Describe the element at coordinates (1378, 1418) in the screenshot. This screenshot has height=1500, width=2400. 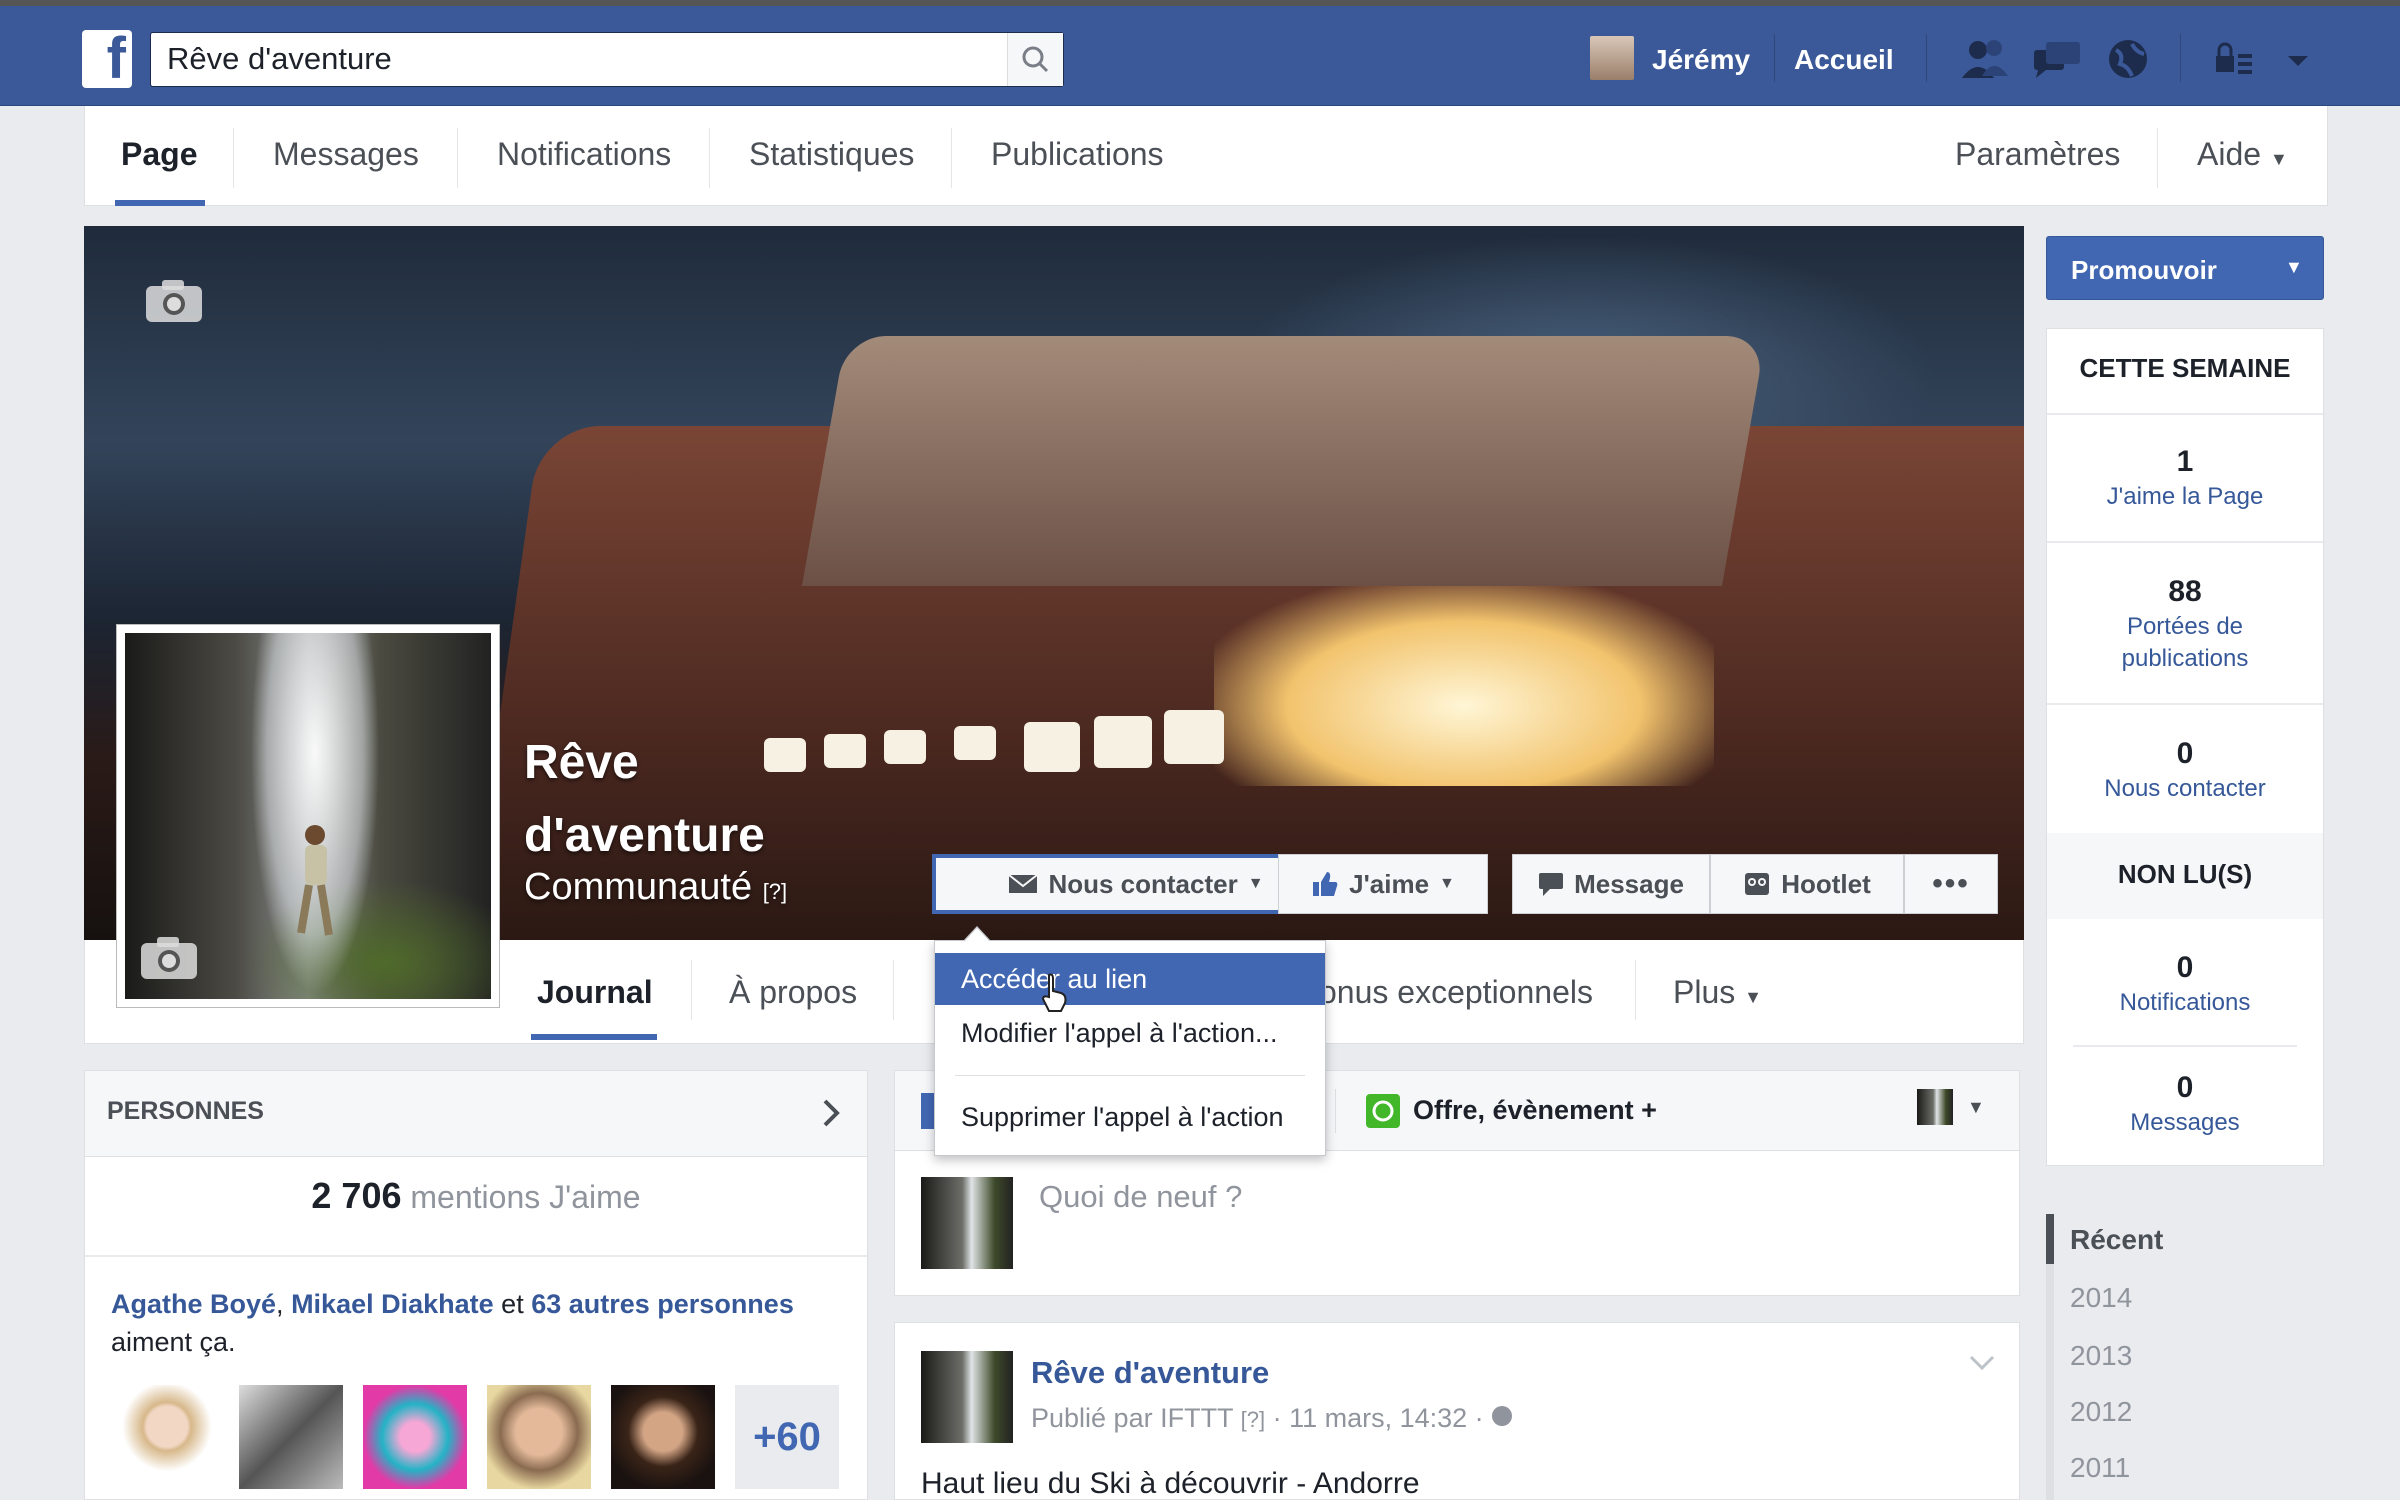
I see `post-date: · 11 mars, 14:32 ·` at that location.